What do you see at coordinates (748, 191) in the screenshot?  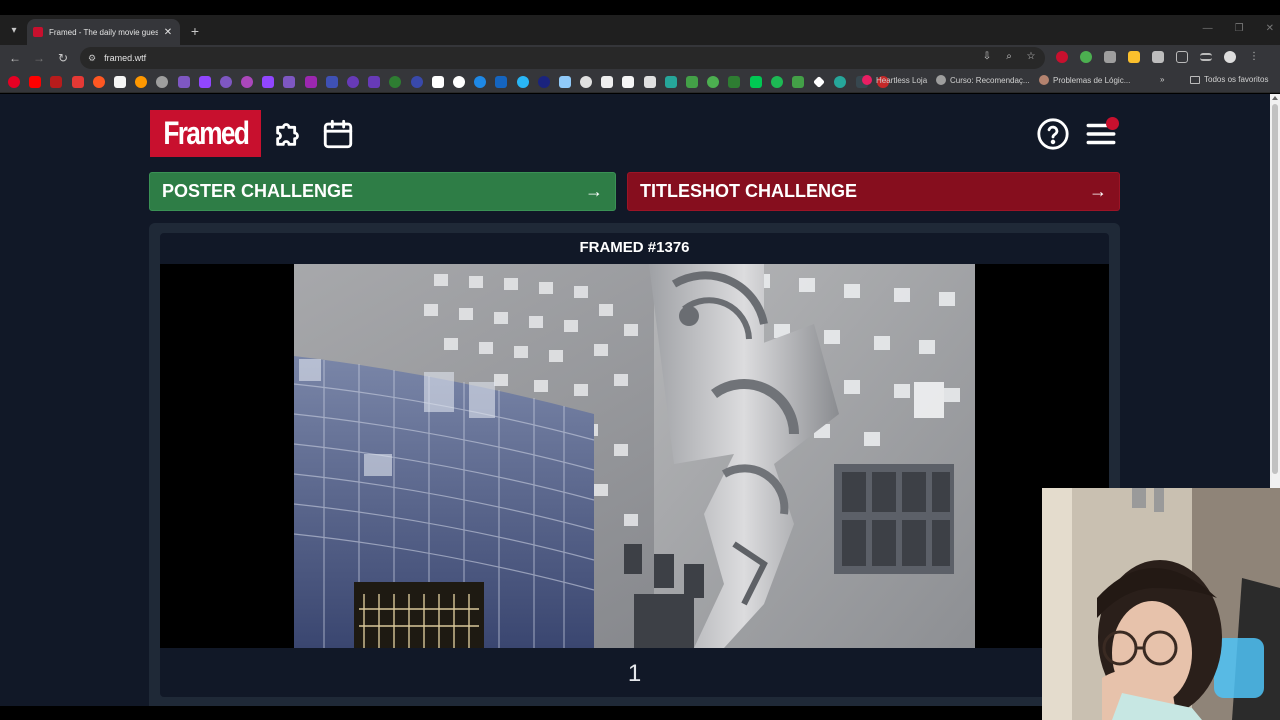 I see `titleshot-challenge-label: TITLESHOT CHALLENGE` at bounding box center [748, 191].